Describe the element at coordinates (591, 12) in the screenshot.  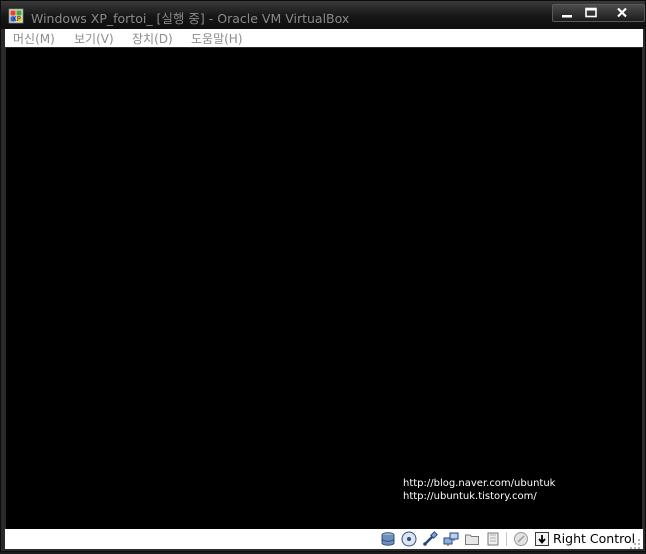
I see `maximize-icon` at that location.